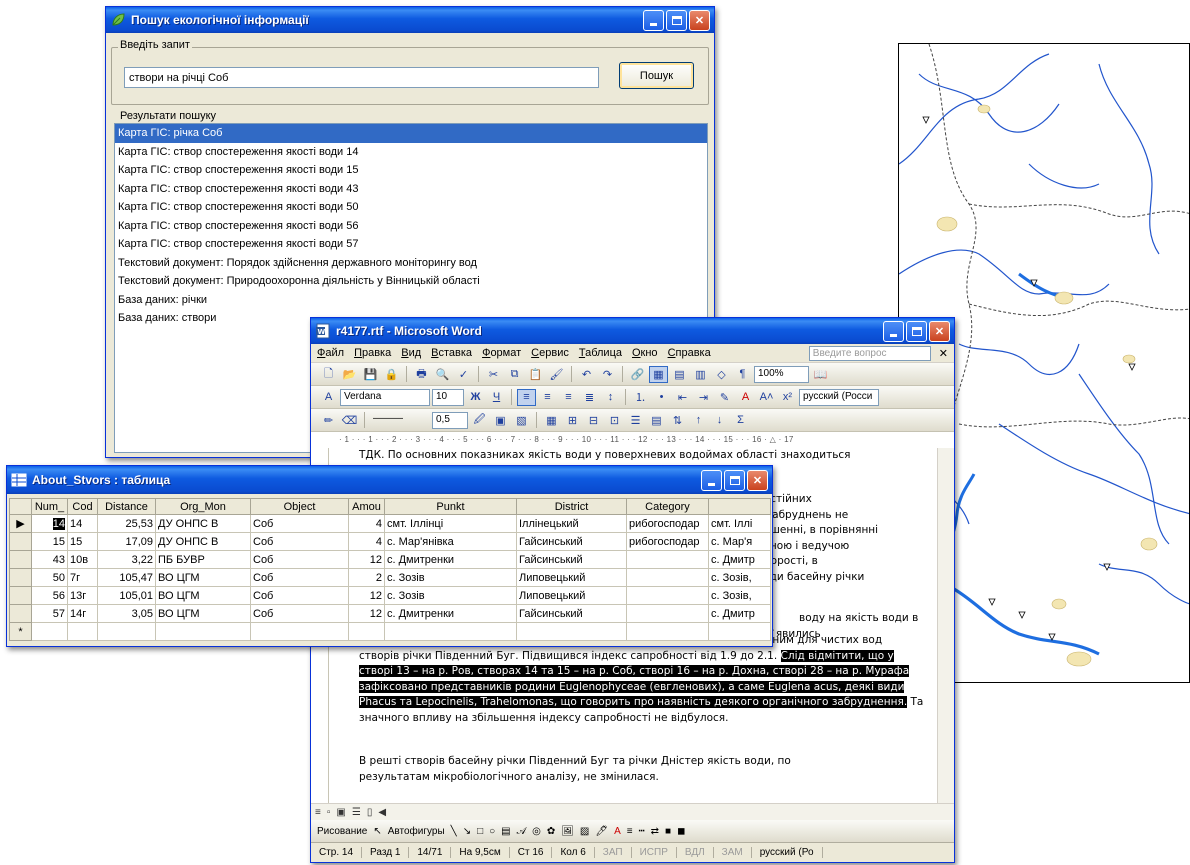 This screenshot has height=865, width=1190. What do you see at coordinates (451, 353) in the screenshot?
I see `menu-insert: Вставка` at bounding box center [451, 353].